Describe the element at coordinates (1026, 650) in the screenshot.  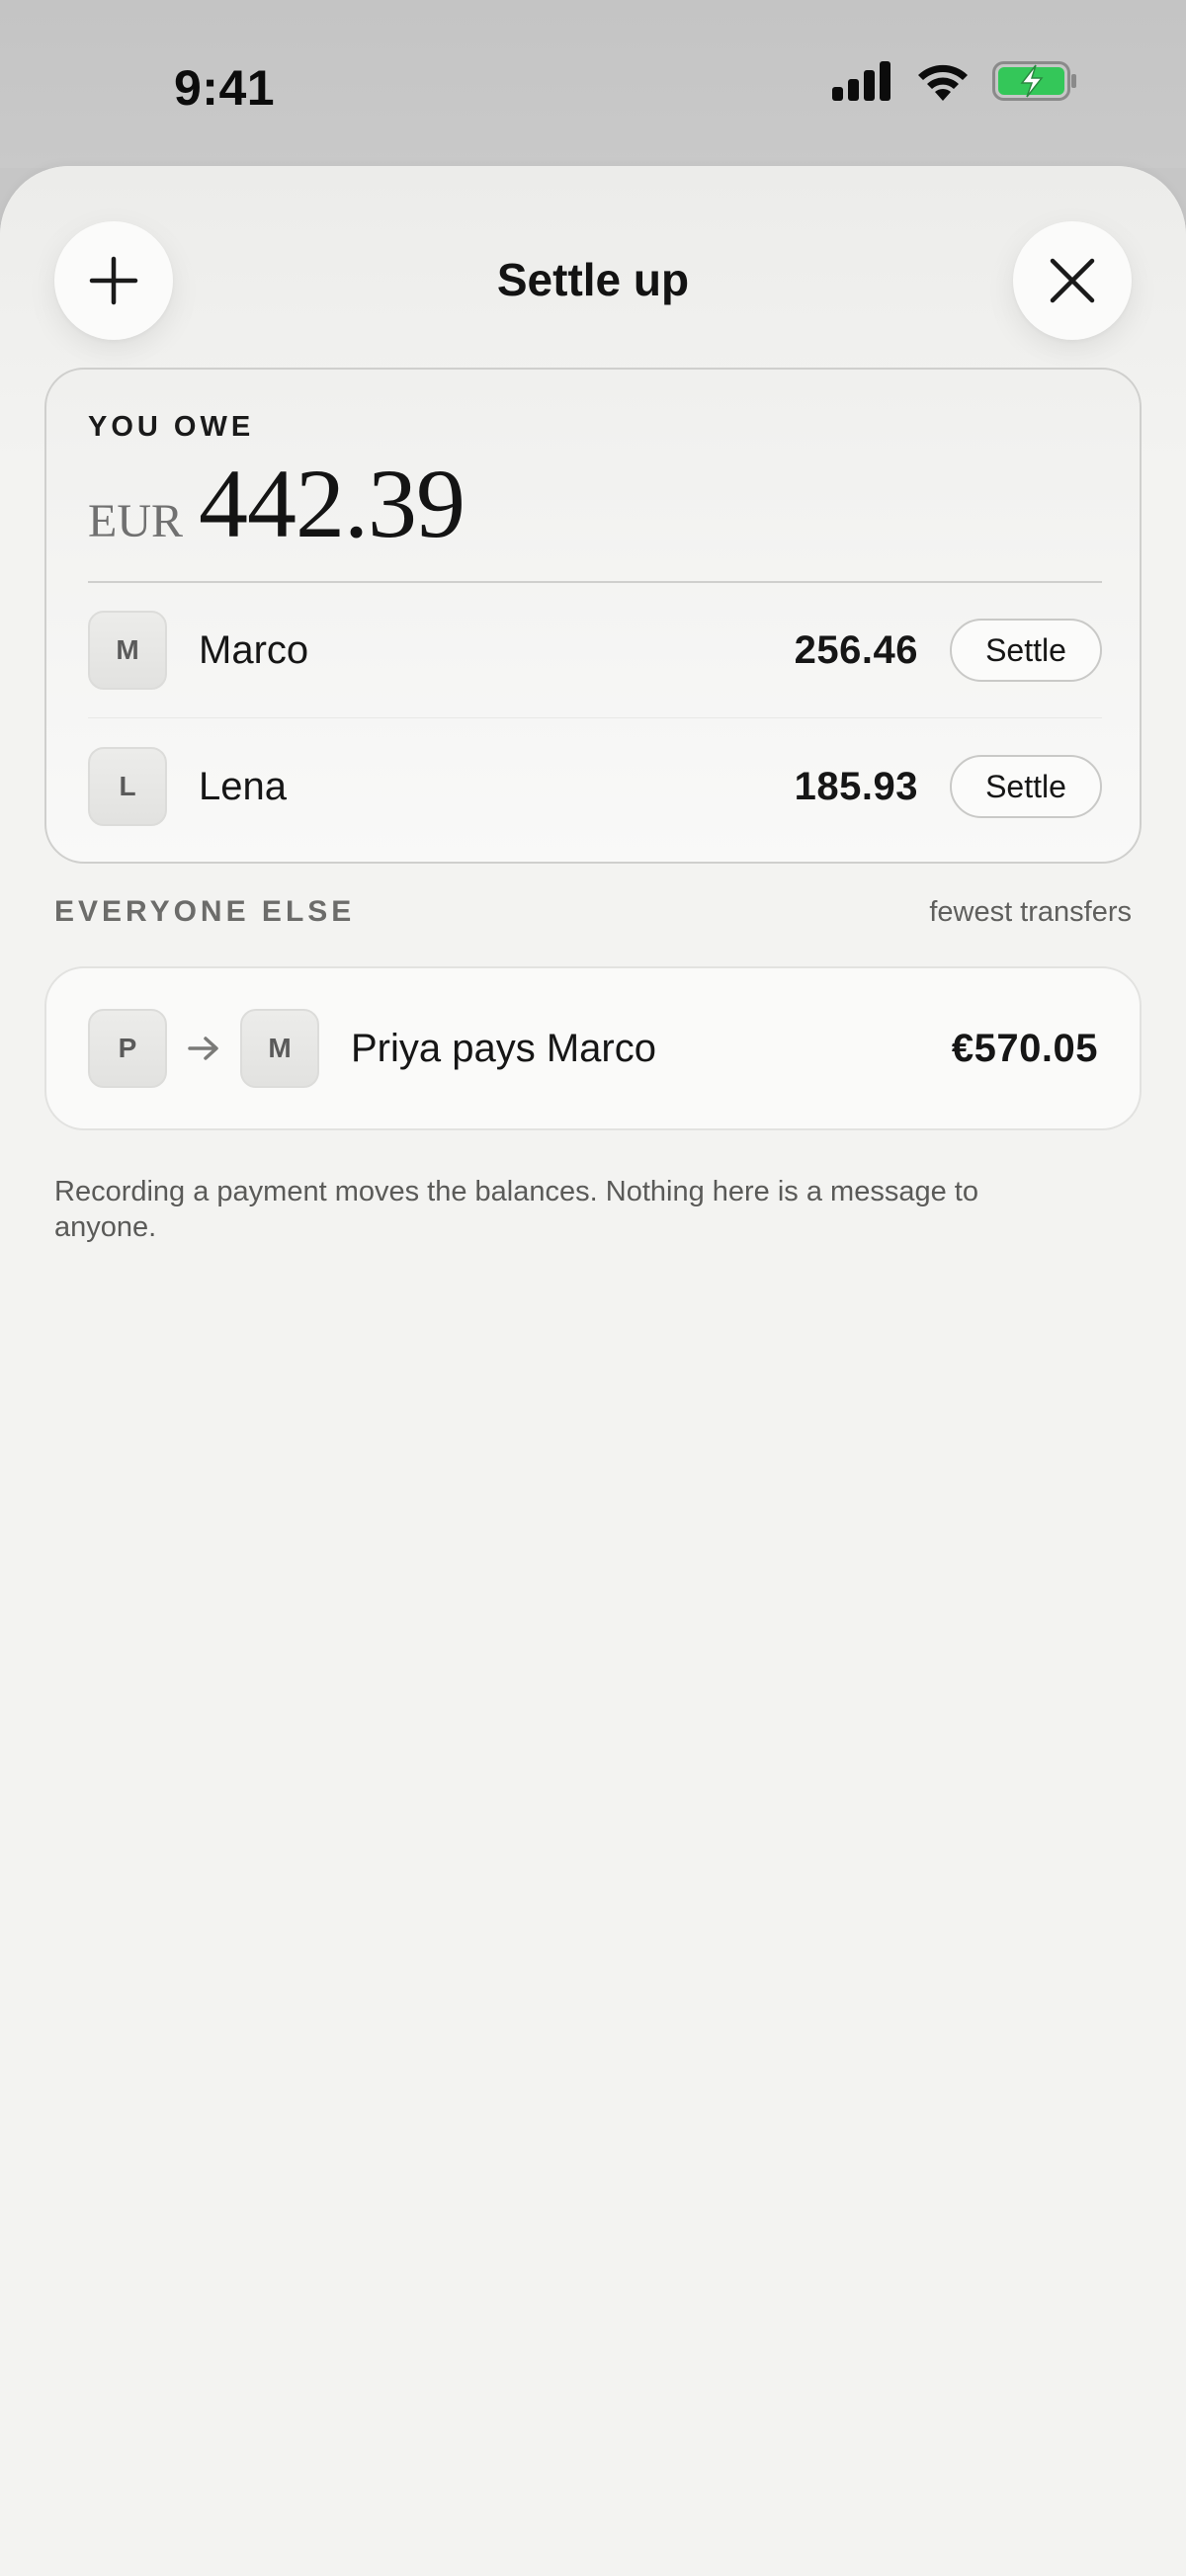
I see `settle-marco-button: Settle` at that location.